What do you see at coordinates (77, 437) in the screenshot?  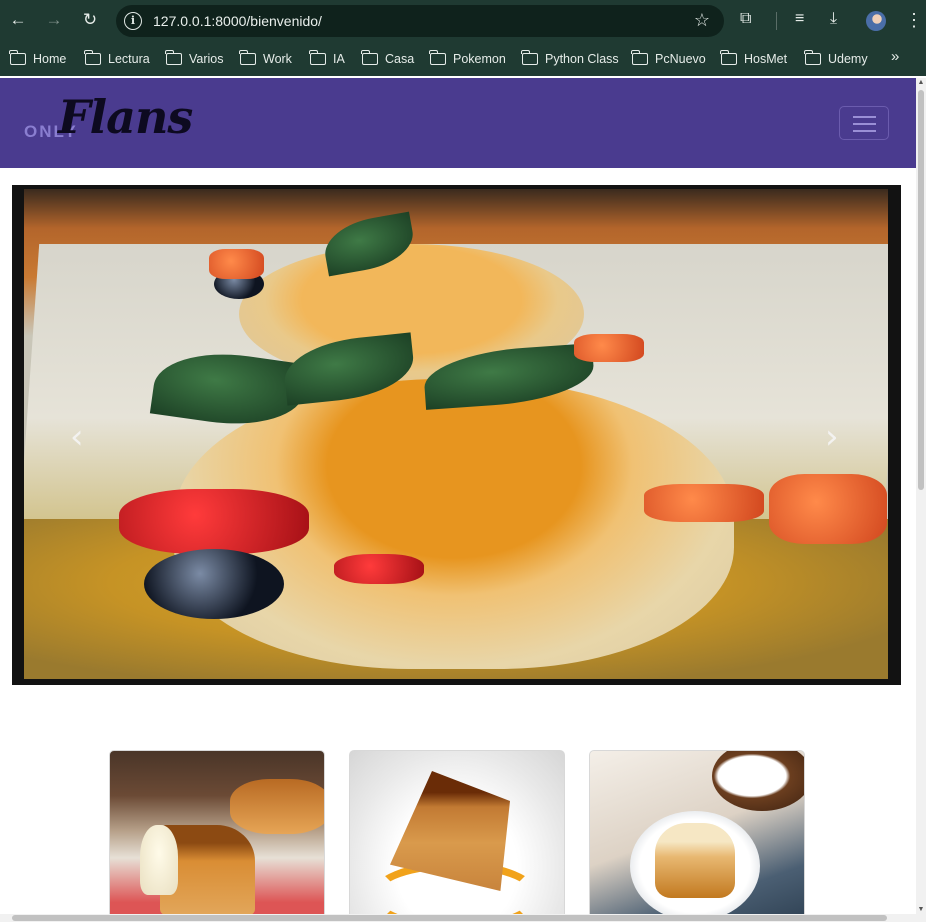 I see `carousel-prev-icon: ‹` at bounding box center [77, 437].